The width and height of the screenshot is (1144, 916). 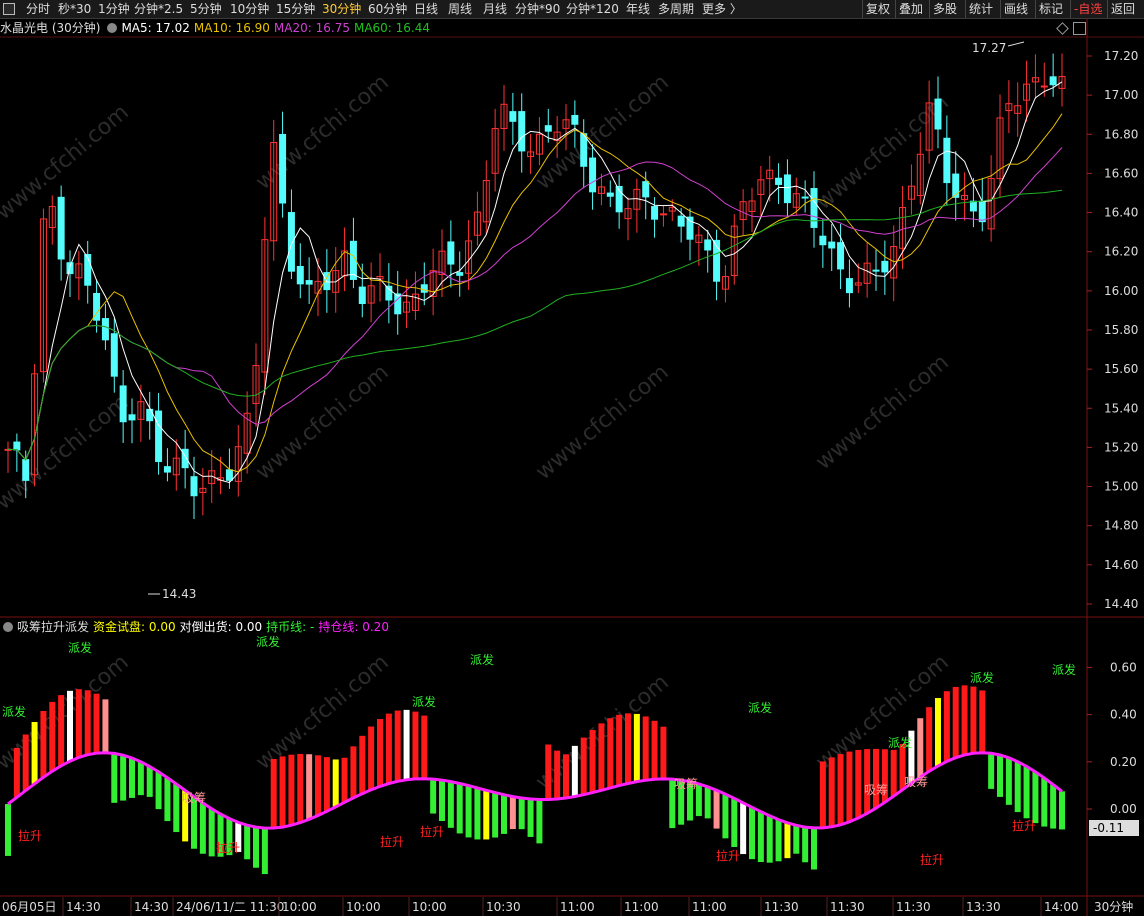 I want to click on indicator-tick-label: 0.00, so click(x=1123, y=809).